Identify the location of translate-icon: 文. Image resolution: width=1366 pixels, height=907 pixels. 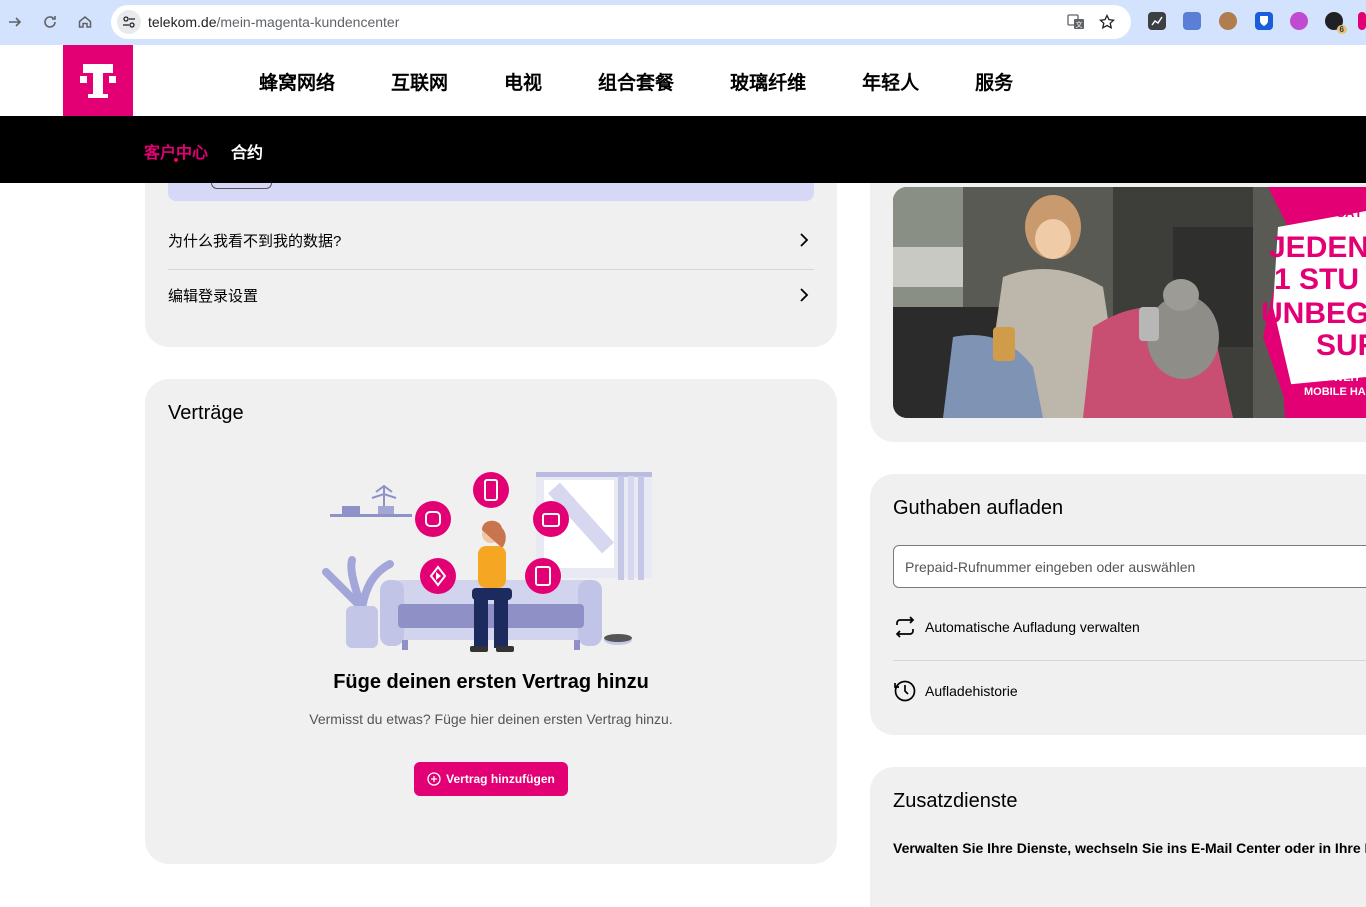
(1076, 22).